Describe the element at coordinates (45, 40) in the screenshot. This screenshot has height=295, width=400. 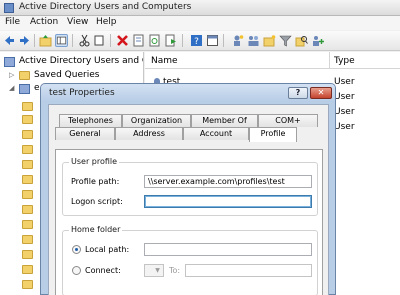
I see `up-folder-icon` at that location.